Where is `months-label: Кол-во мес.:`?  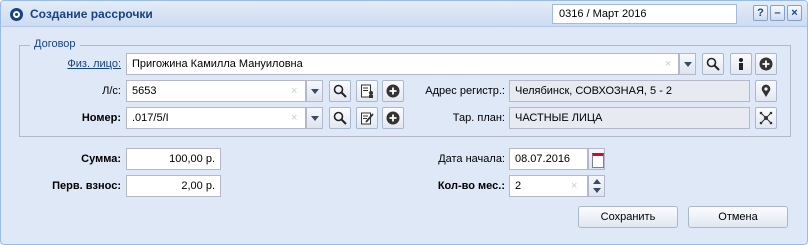 months-label: Кол-во мес.: is located at coordinates (471, 186).